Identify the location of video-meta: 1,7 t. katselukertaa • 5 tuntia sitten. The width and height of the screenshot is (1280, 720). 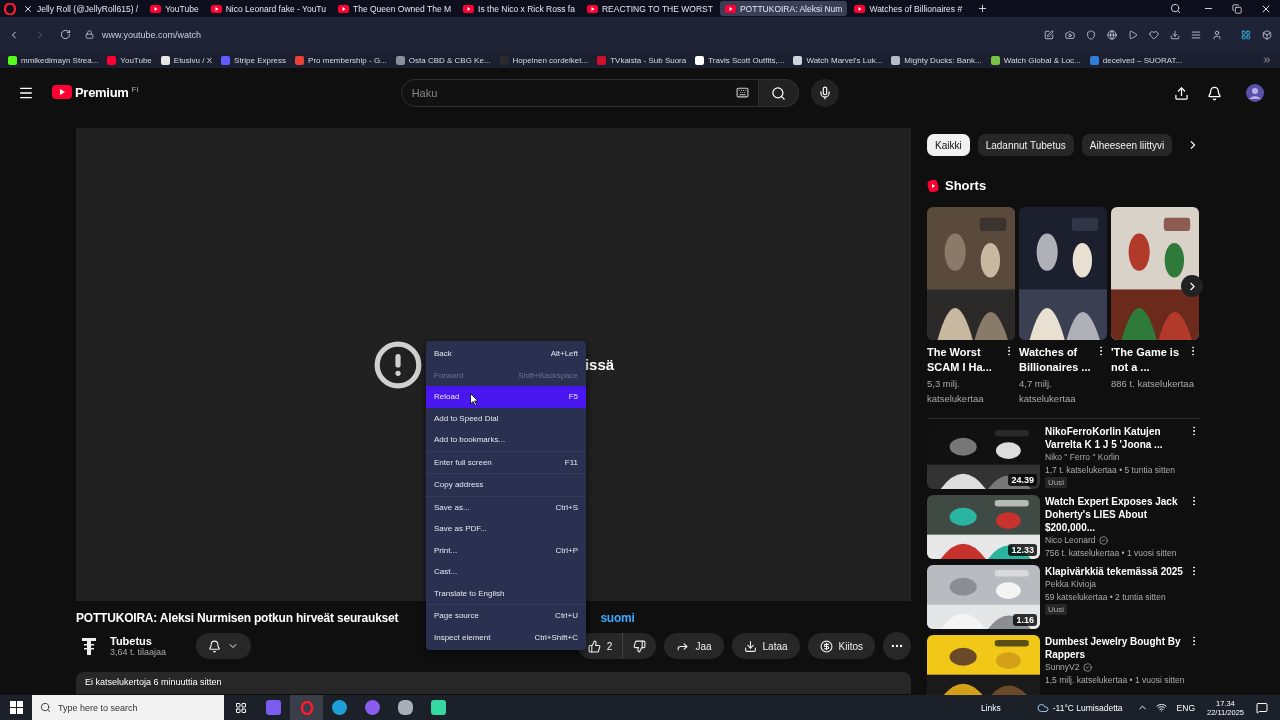
(1111, 470).